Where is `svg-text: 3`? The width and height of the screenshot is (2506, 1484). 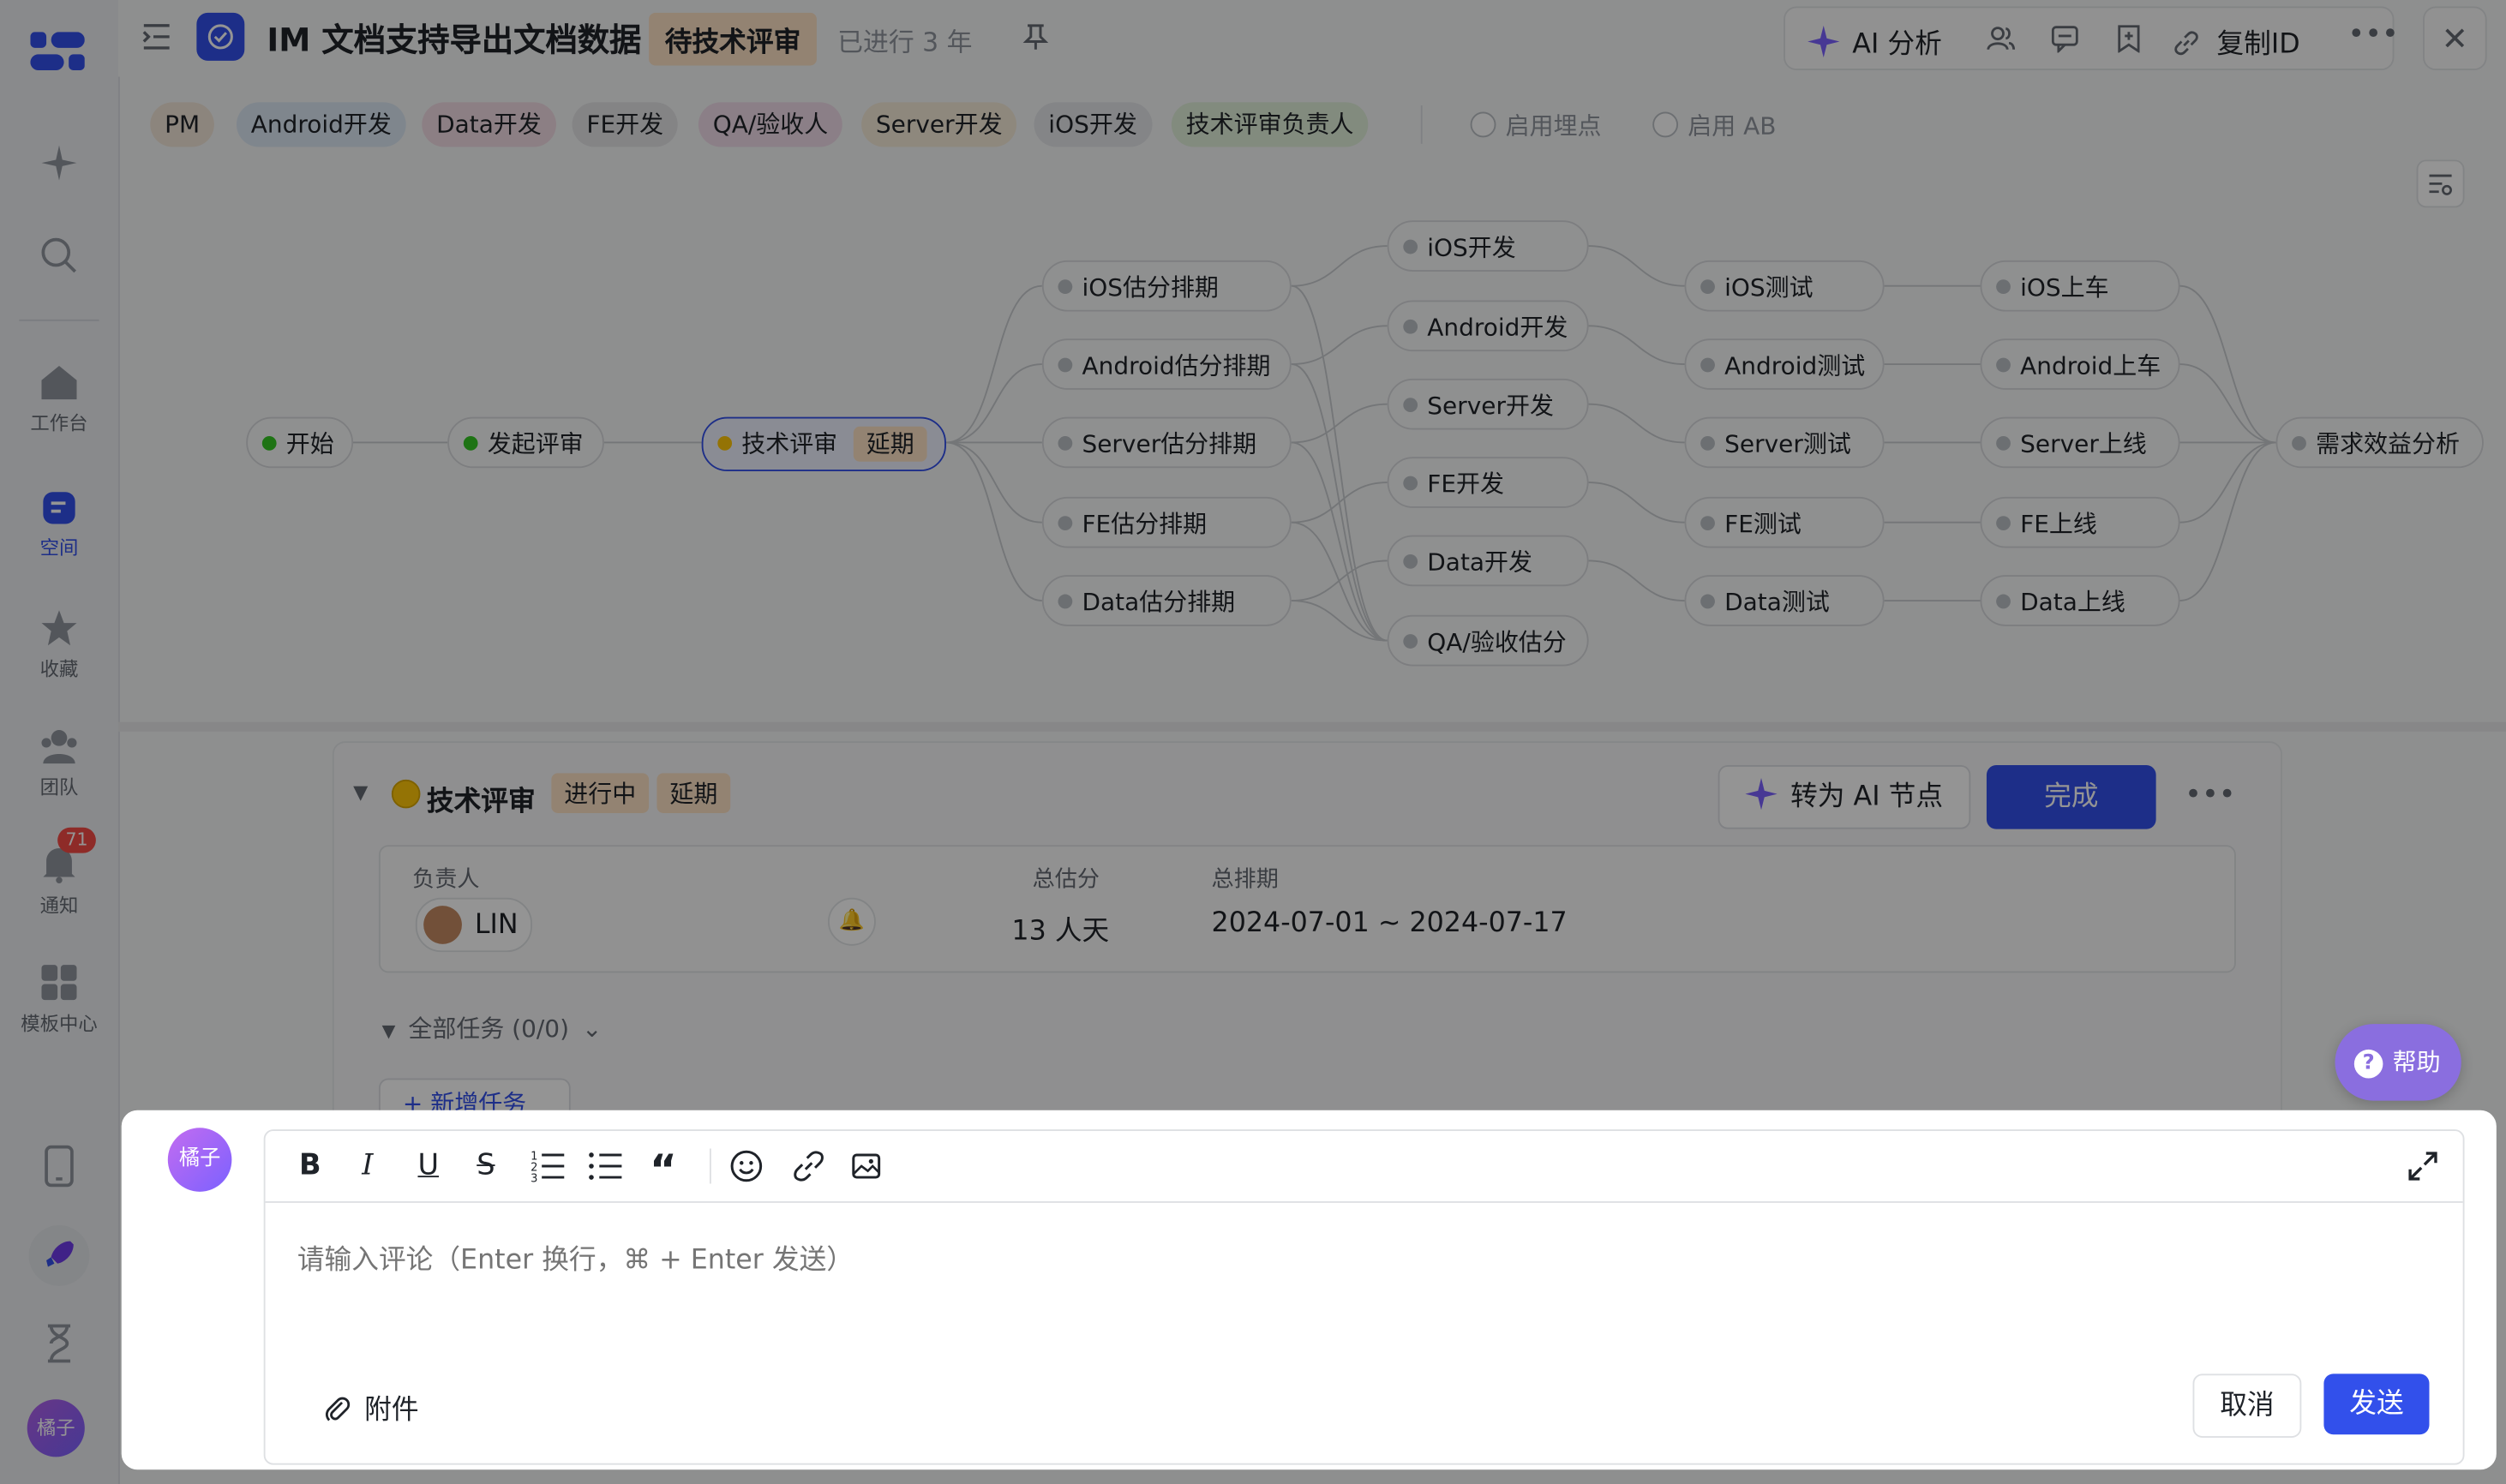 svg-text: 3 is located at coordinates (534, 1179).